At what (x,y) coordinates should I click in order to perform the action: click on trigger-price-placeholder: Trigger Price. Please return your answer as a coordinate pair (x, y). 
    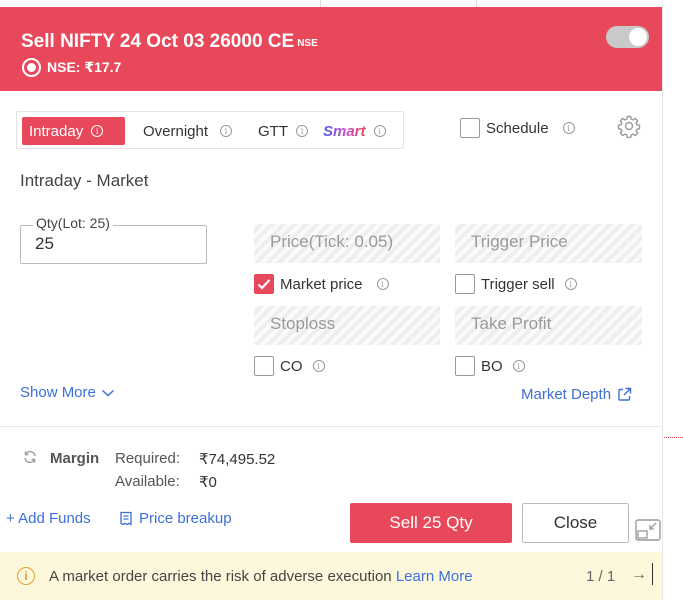
    Looking at the image, I should click on (519, 241).